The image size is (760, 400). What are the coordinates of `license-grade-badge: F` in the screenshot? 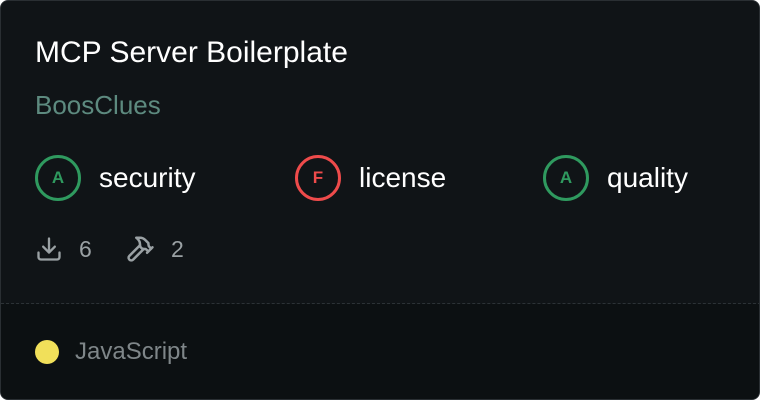 It's located at (318, 178).